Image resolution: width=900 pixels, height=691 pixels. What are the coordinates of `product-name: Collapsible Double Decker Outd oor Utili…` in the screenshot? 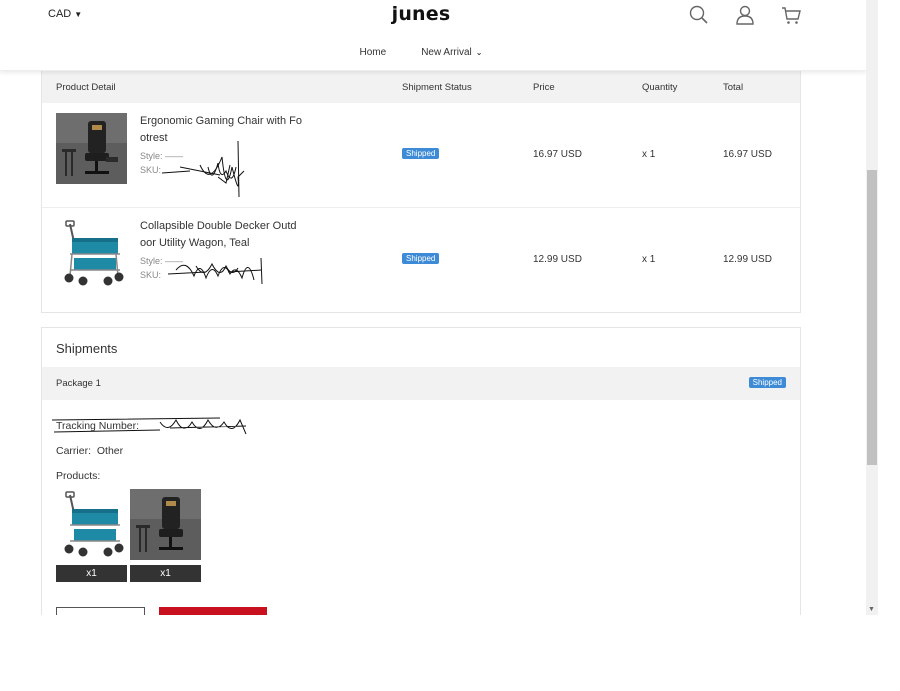 It's located at (235, 235).